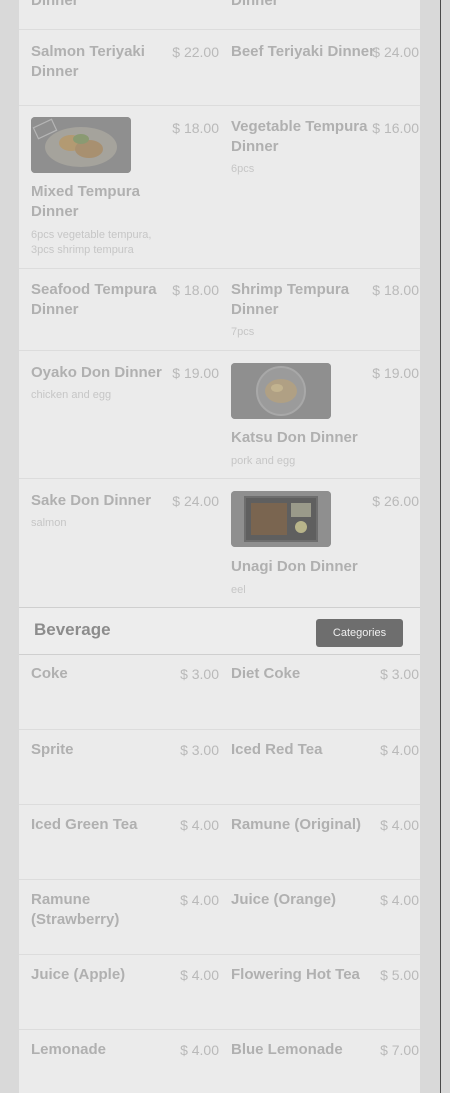 The height and width of the screenshot is (1093, 450). I want to click on menu-item: Juice (Apple) $ 4.00, so click(119, 992).